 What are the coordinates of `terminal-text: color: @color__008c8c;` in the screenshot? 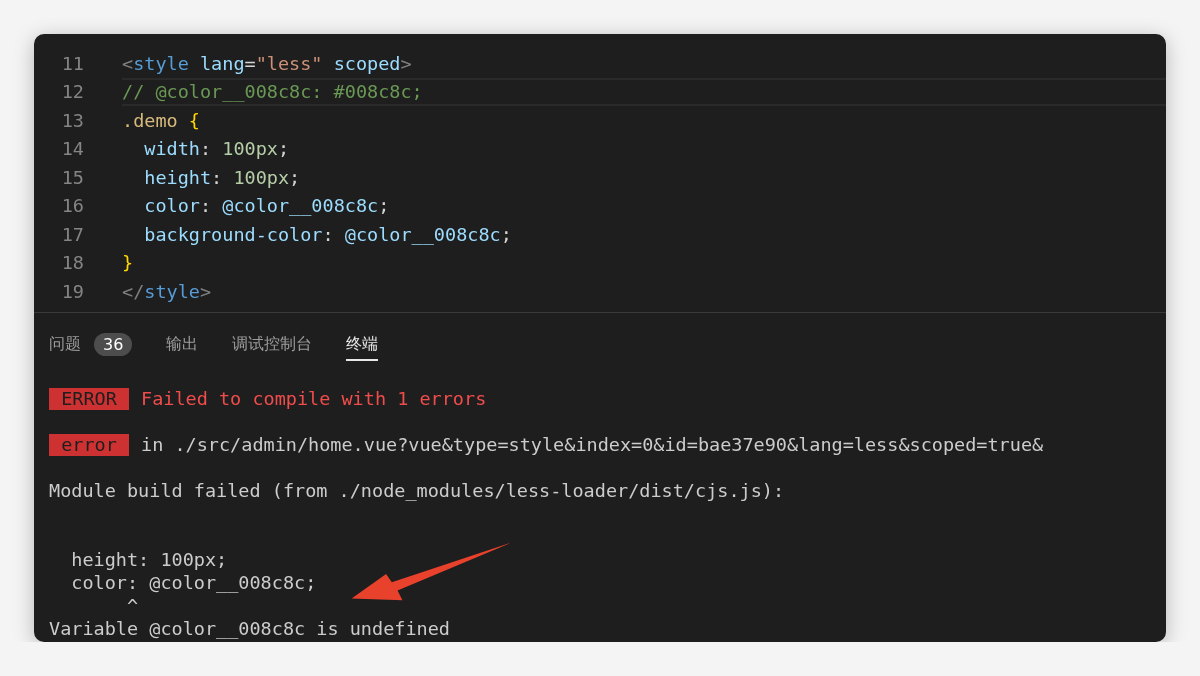 It's located at (193, 582).